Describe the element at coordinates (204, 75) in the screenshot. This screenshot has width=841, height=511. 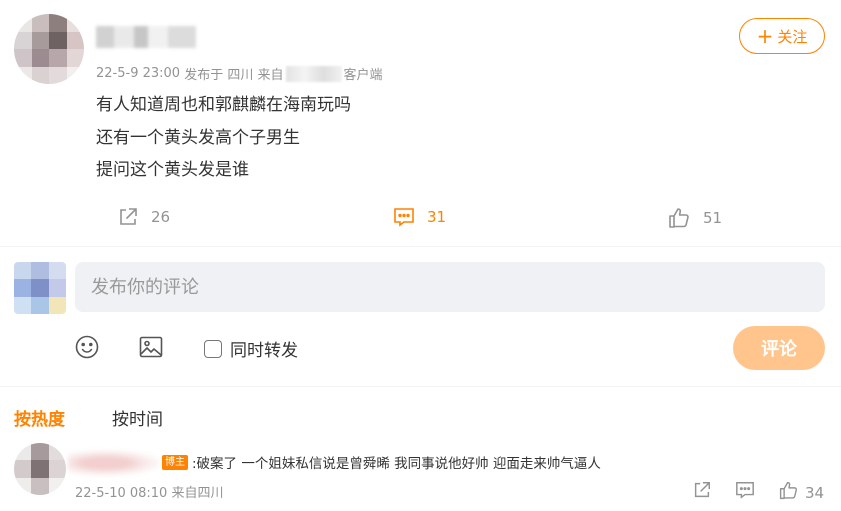
I see `posted-in-prefix: 发布于` at that location.